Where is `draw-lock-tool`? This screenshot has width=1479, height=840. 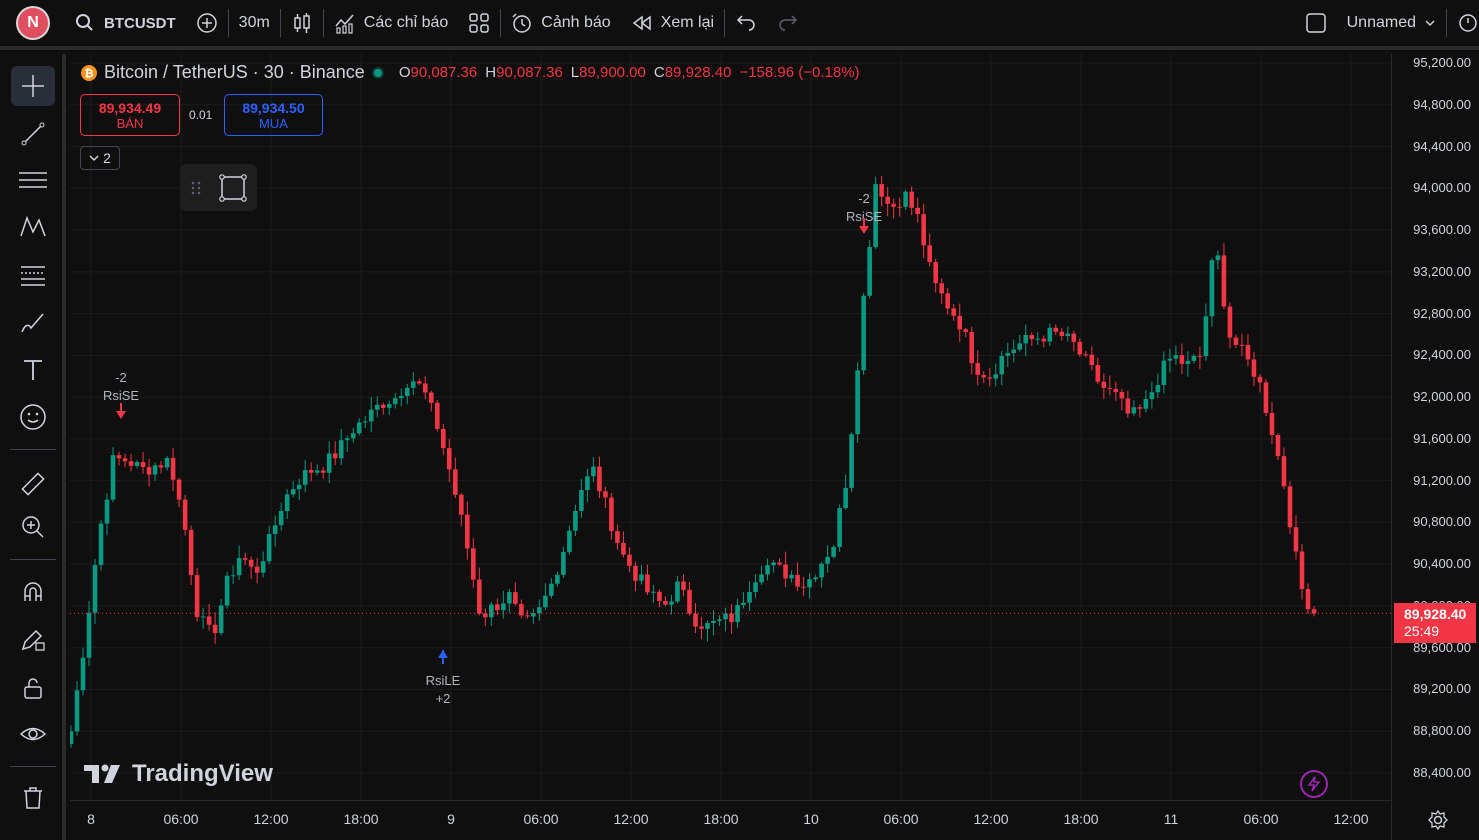 draw-lock-tool is located at coordinates (33, 639).